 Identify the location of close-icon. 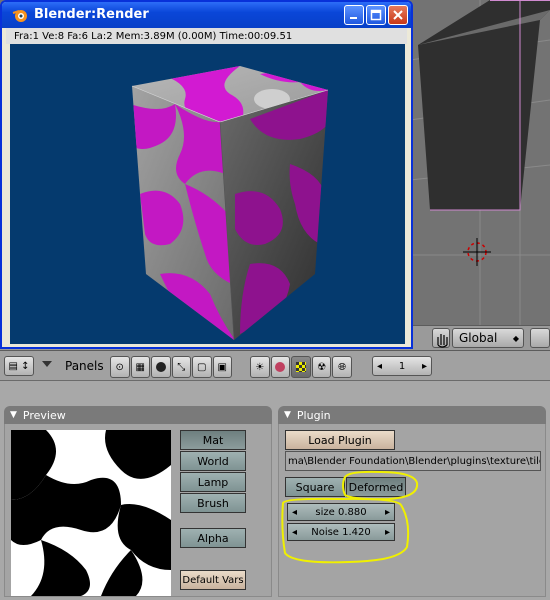
(398, 15).